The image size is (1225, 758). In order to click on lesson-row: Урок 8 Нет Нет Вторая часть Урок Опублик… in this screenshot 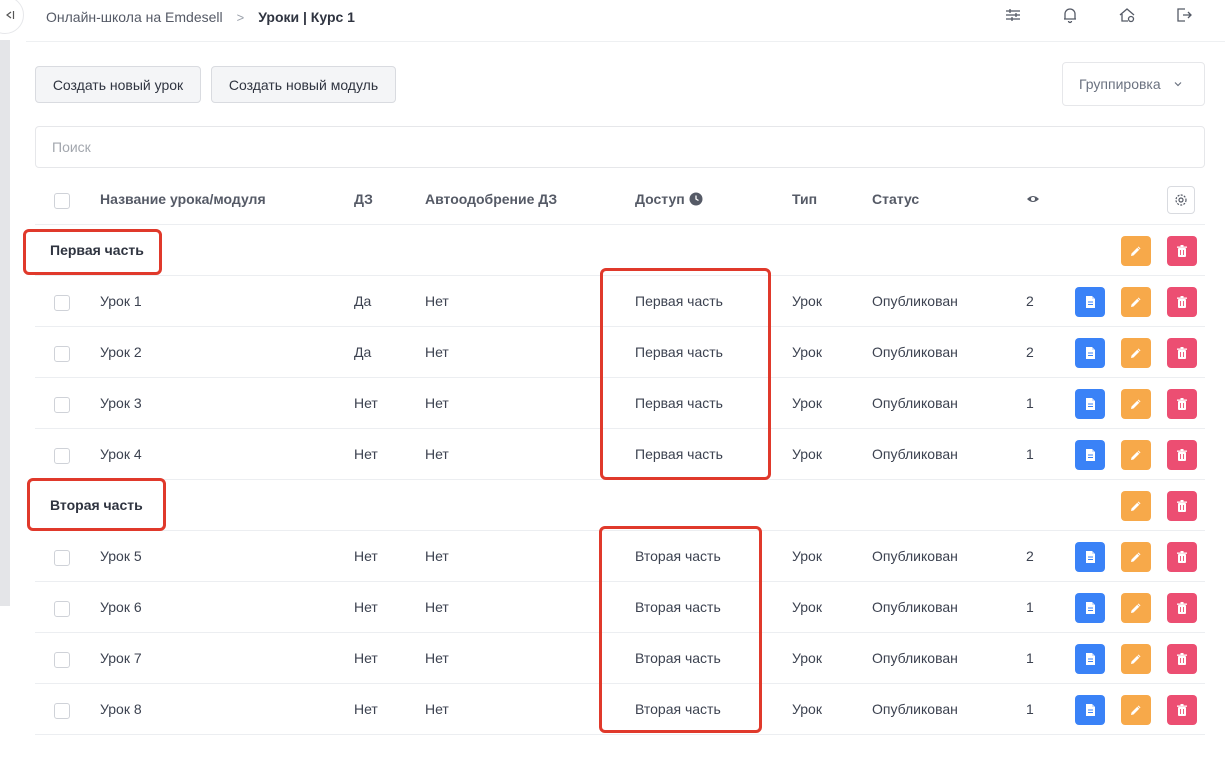, I will do `click(620, 709)`.